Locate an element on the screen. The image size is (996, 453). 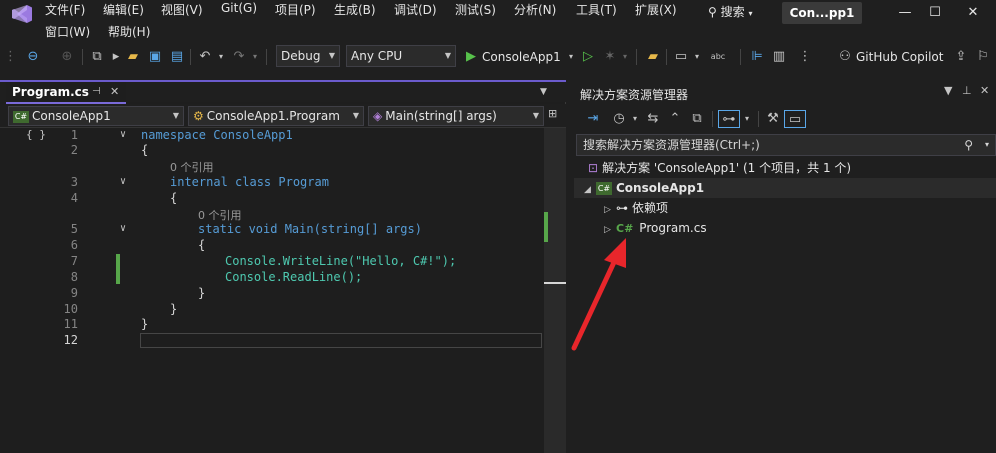
start-project-dropdown-icon: ▾ is located at coordinates (571, 57).